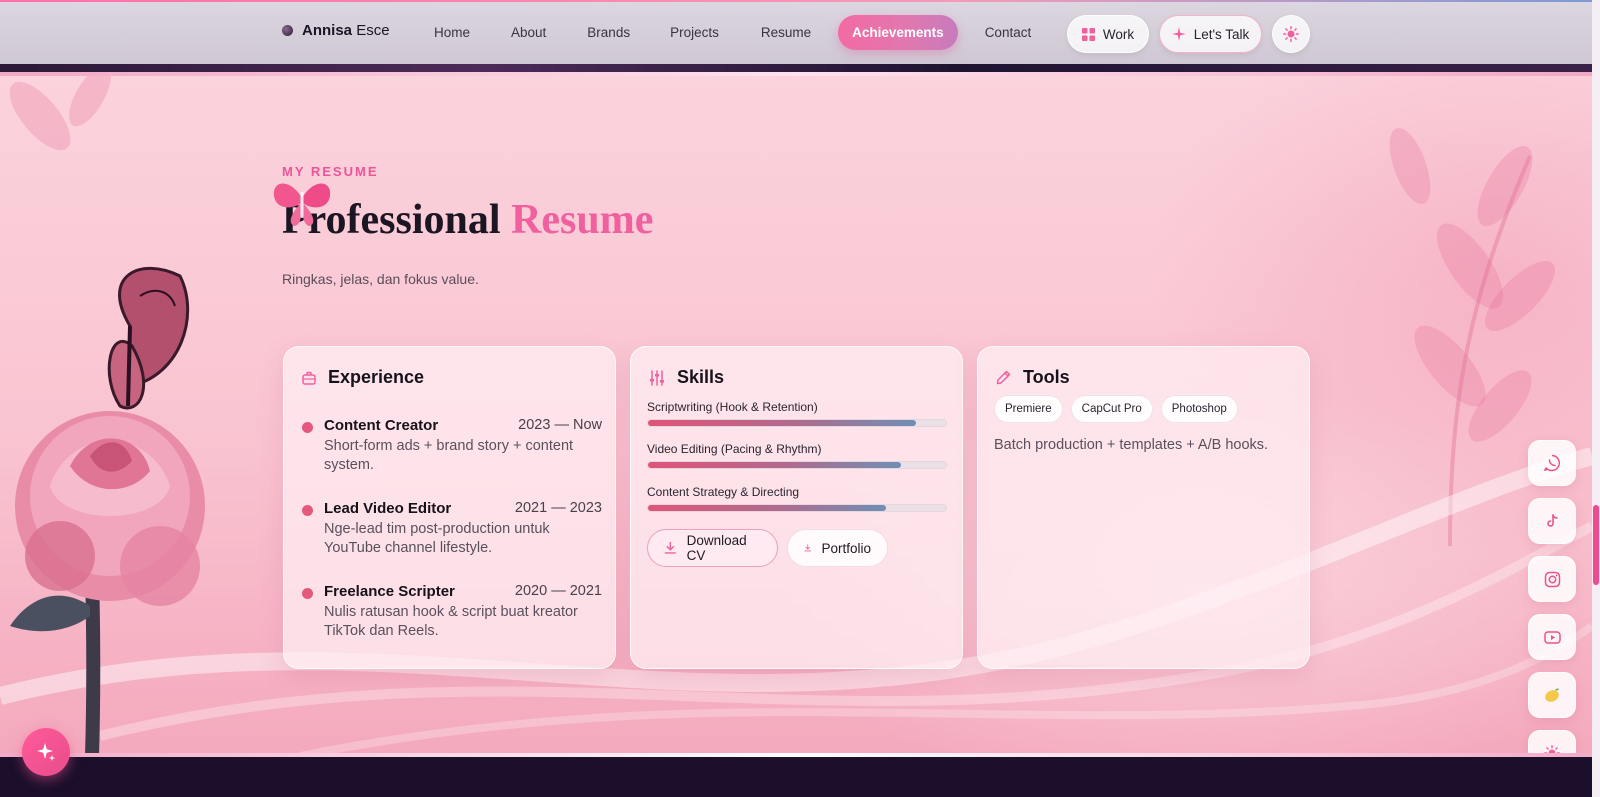  I want to click on page-scrollbar, so click(1596, 398).